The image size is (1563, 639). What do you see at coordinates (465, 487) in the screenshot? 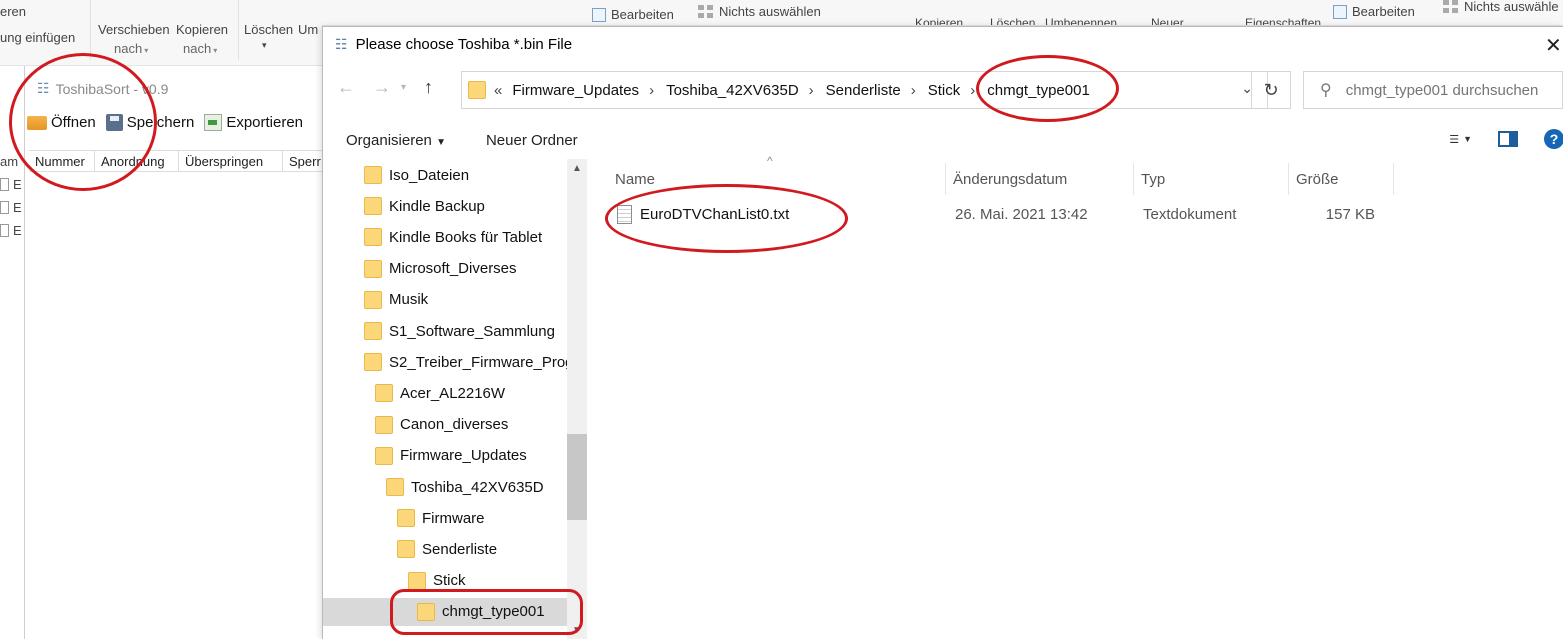
I see `tree-item-folder: Toshiba_42XV635D` at bounding box center [465, 487].